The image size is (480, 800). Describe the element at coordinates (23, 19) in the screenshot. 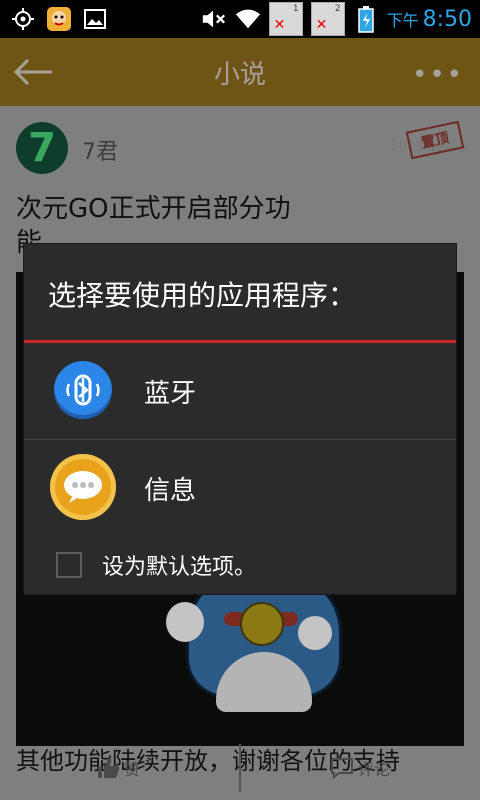

I see `target-icon` at that location.